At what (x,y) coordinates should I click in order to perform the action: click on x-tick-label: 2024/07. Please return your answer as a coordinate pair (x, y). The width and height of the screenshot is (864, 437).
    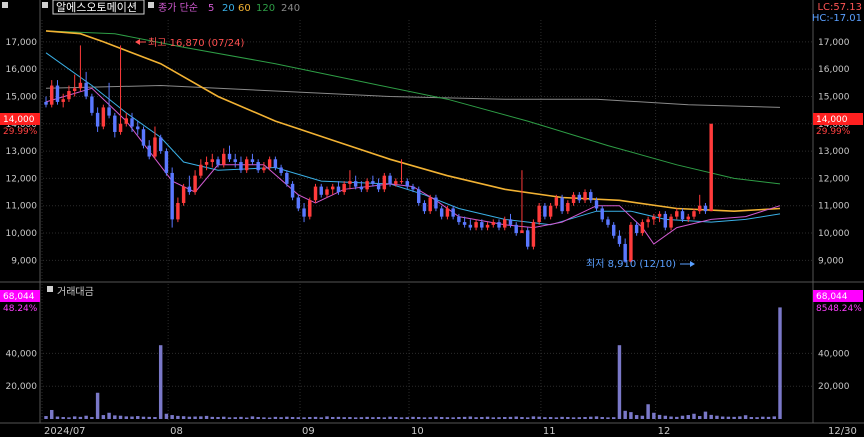
    Looking at the image, I should click on (65, 431).